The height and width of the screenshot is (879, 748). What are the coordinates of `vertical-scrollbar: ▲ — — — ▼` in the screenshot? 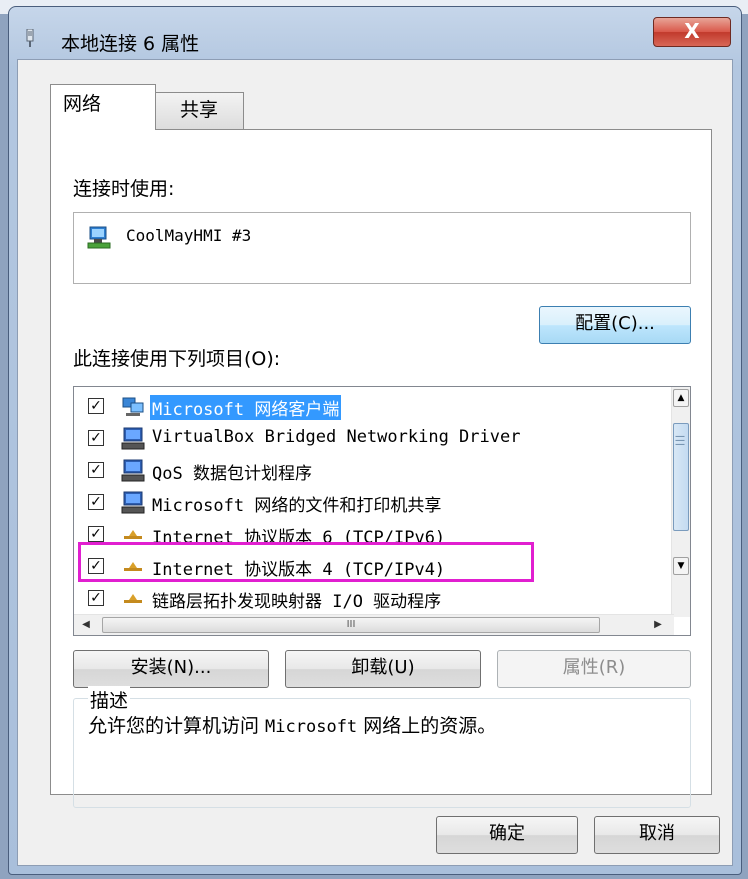 It's located at (680, 502).